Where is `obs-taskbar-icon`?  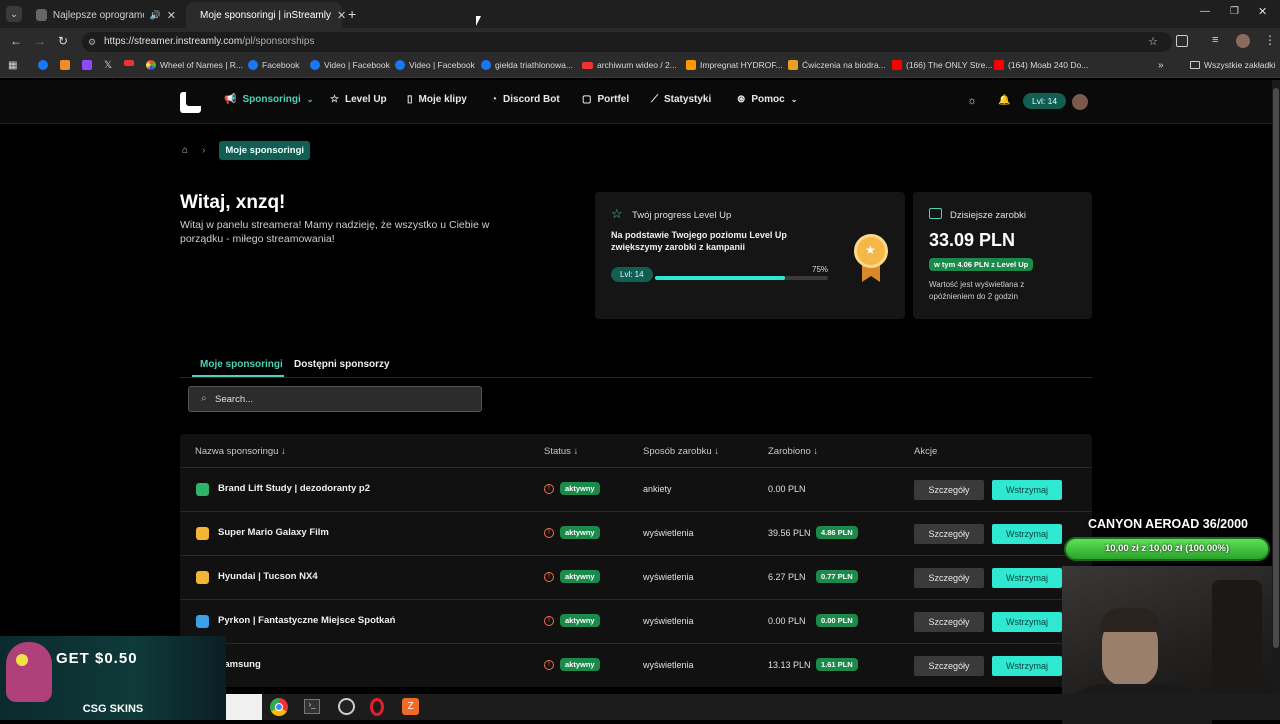
obs-taskbar-icon is located at coordinates (346, 706).